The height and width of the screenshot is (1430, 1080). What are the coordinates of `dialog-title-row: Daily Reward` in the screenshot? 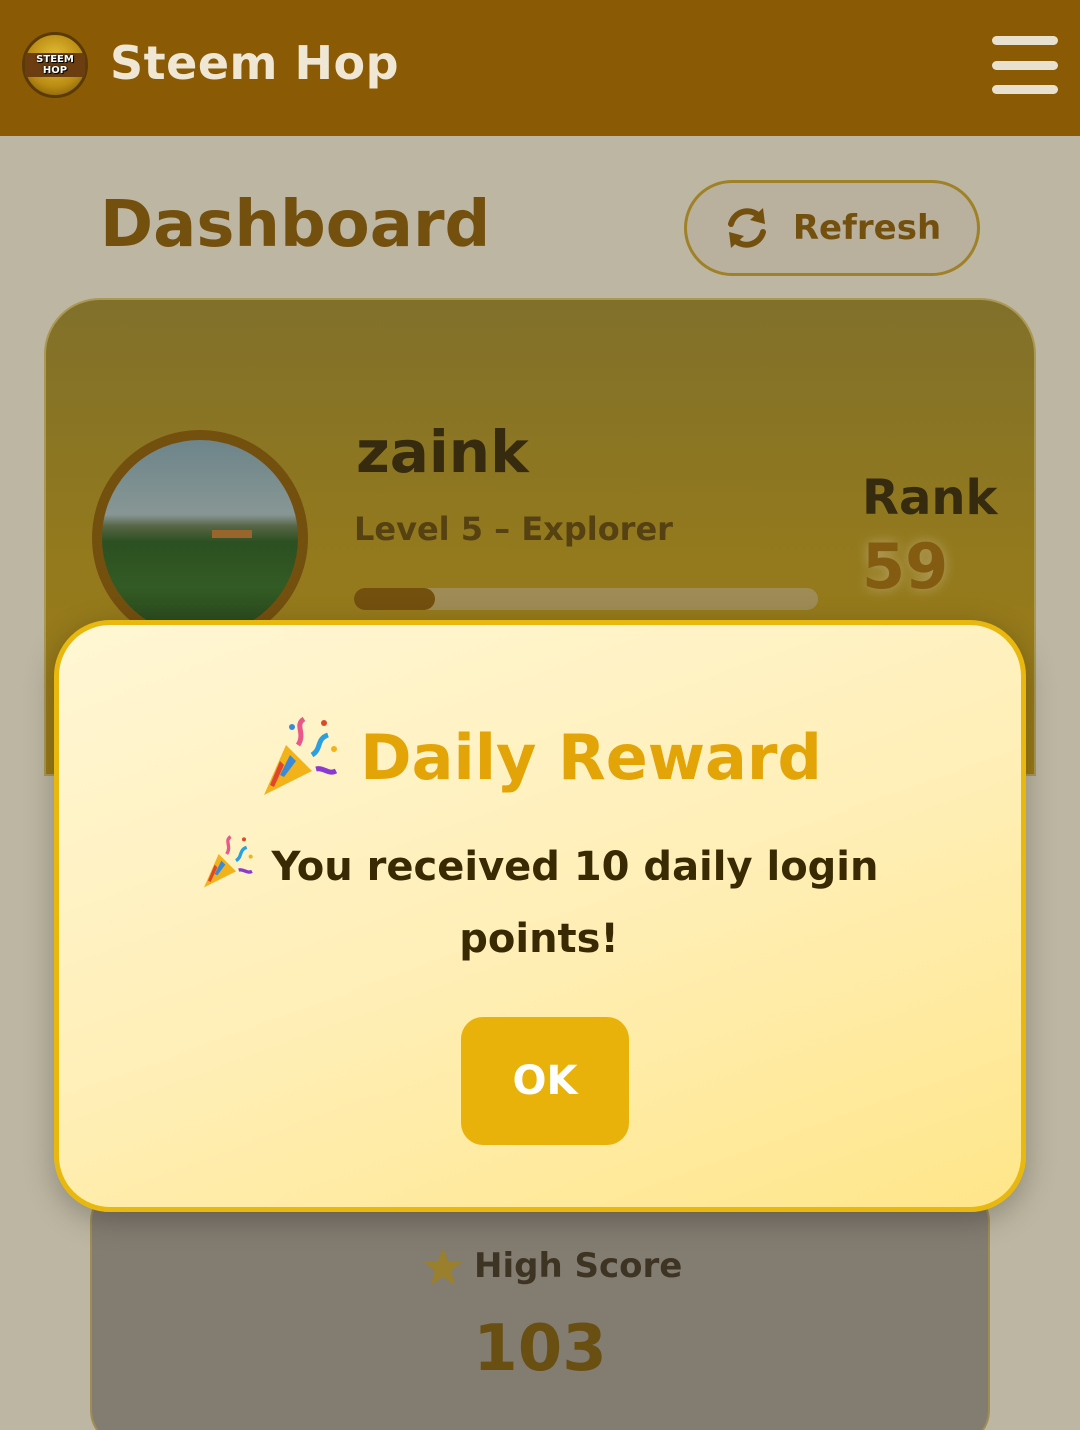 It's located at (540, 757).